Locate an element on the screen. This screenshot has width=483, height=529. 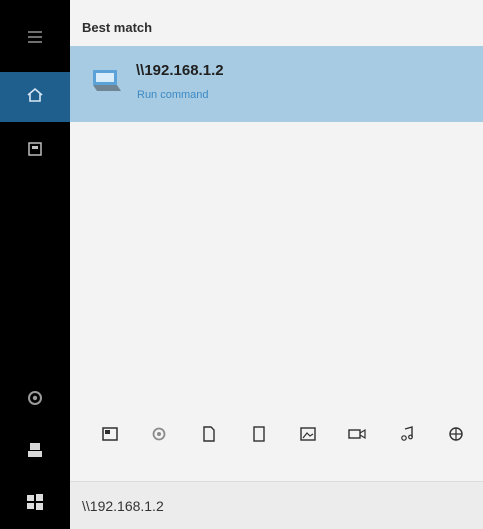
run-command-icon is located at coordinates (106, 80).